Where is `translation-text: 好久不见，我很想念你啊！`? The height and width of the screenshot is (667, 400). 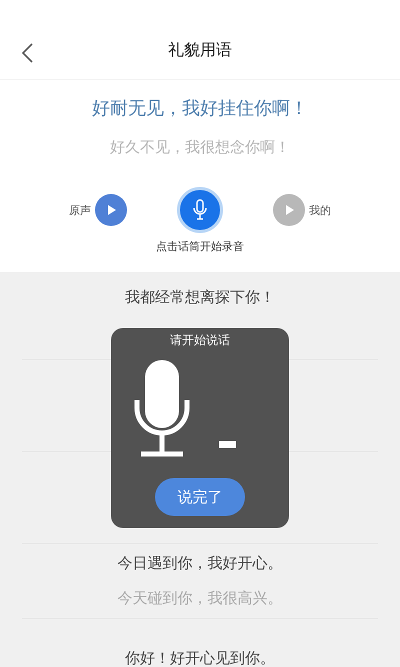
translation-text: 好久不见，我很想念你啊！ is located at coordinates (200, 147).